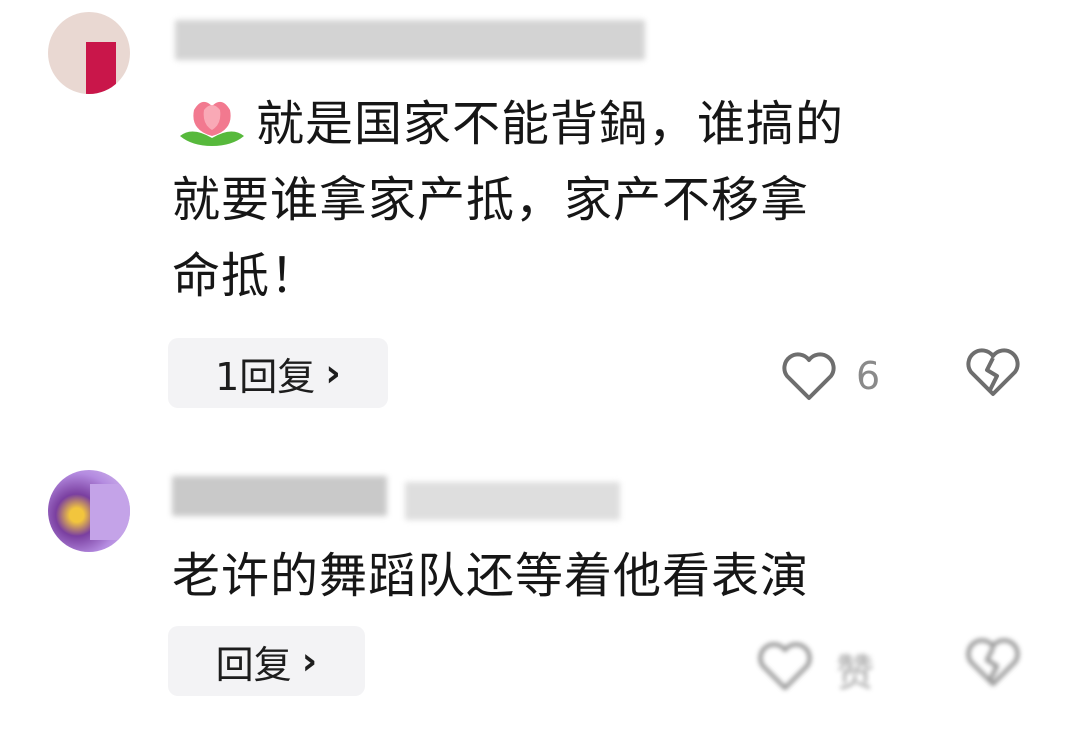 This screenshot has height=733, width=1080. I want to click on comment-line-3: 命抵！, so click(246, 276).